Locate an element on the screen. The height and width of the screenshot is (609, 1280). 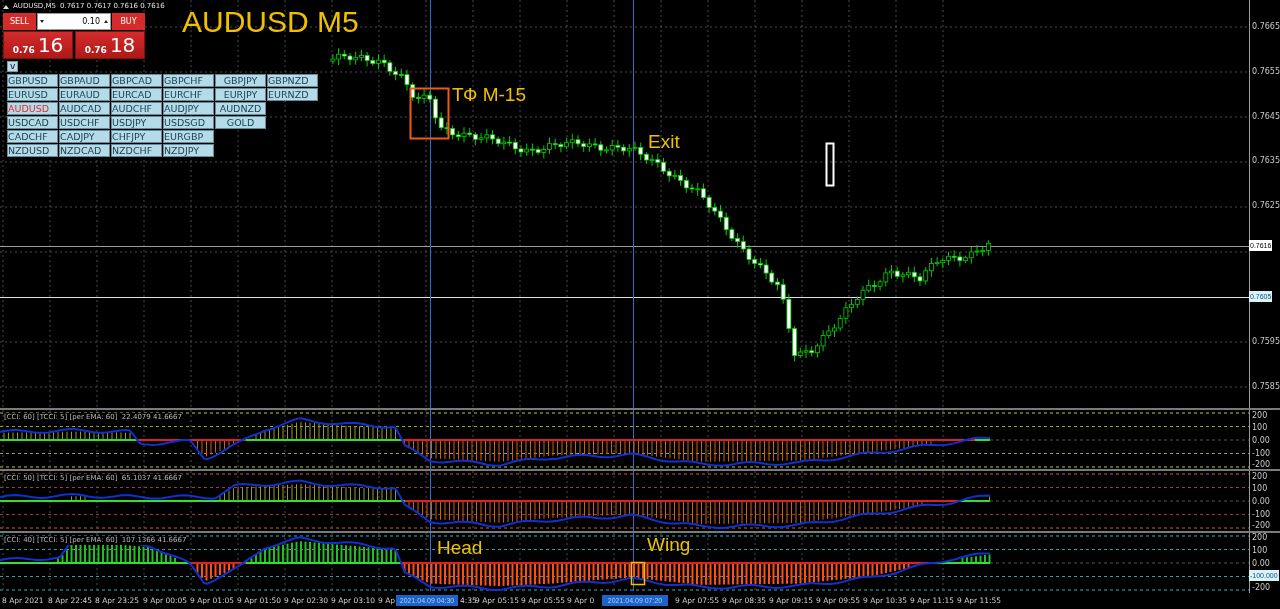
symbol-button: EURUSD is located at coordinates (32, 94).